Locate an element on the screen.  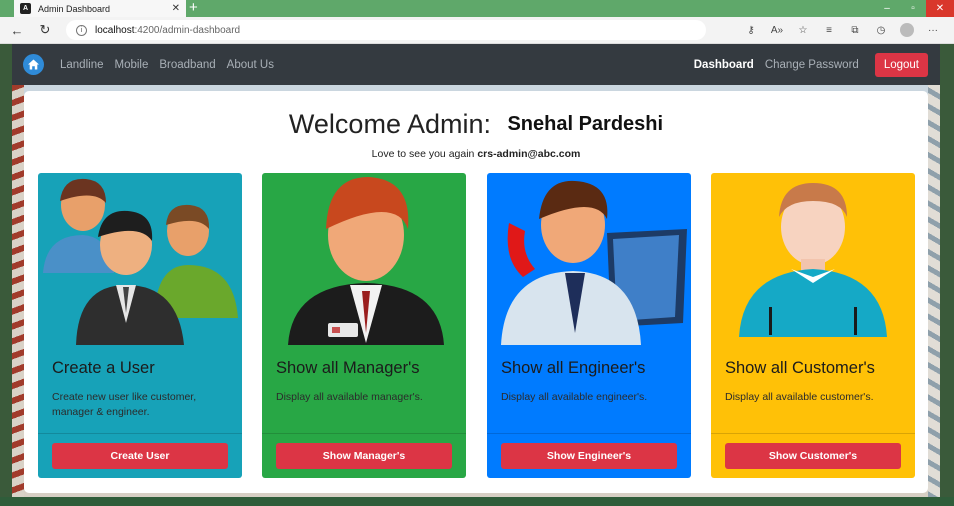
reload-icon: ↻ is located at coordinates (45, 30).